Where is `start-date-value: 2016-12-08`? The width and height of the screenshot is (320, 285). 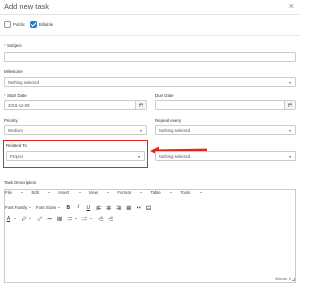
start-date-value: 2016-12-08 is located at coordinates (19, 105).